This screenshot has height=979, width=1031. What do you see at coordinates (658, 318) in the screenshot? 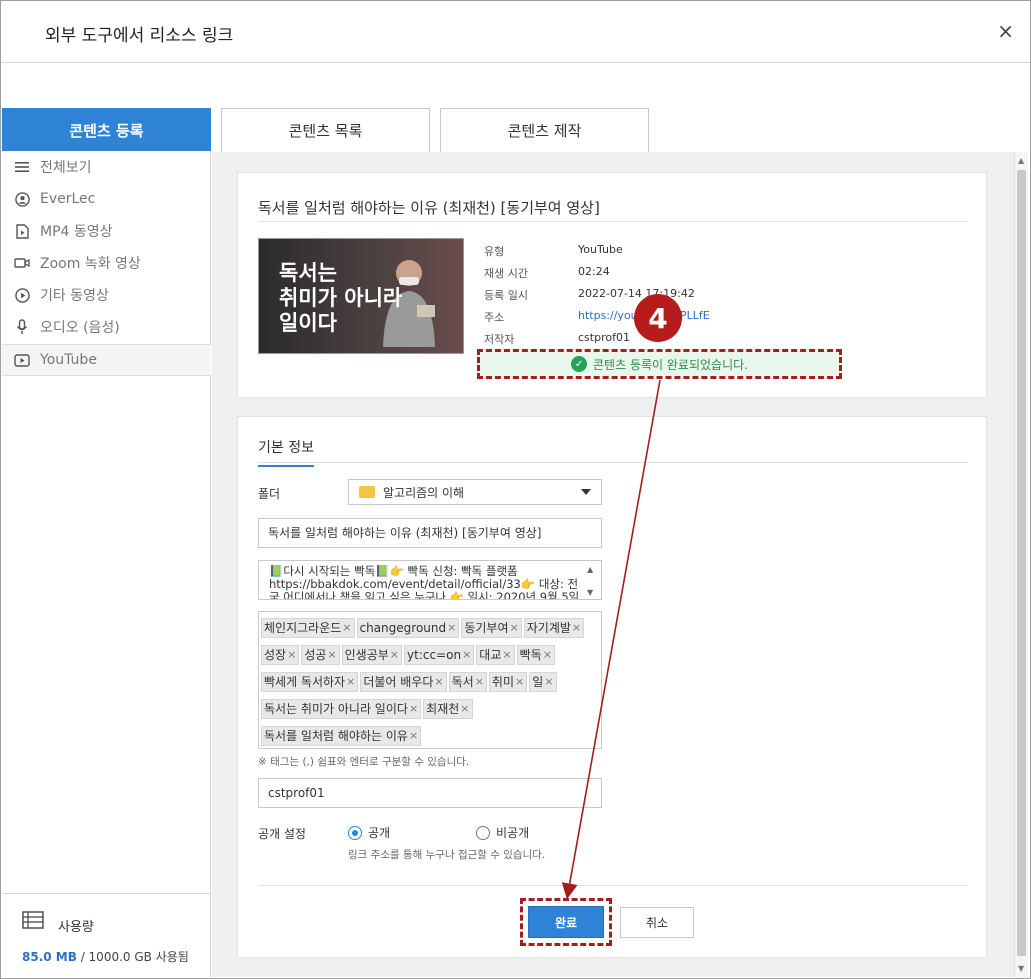
I see `step-number-badge: 4` at bounding box center [658, 318].